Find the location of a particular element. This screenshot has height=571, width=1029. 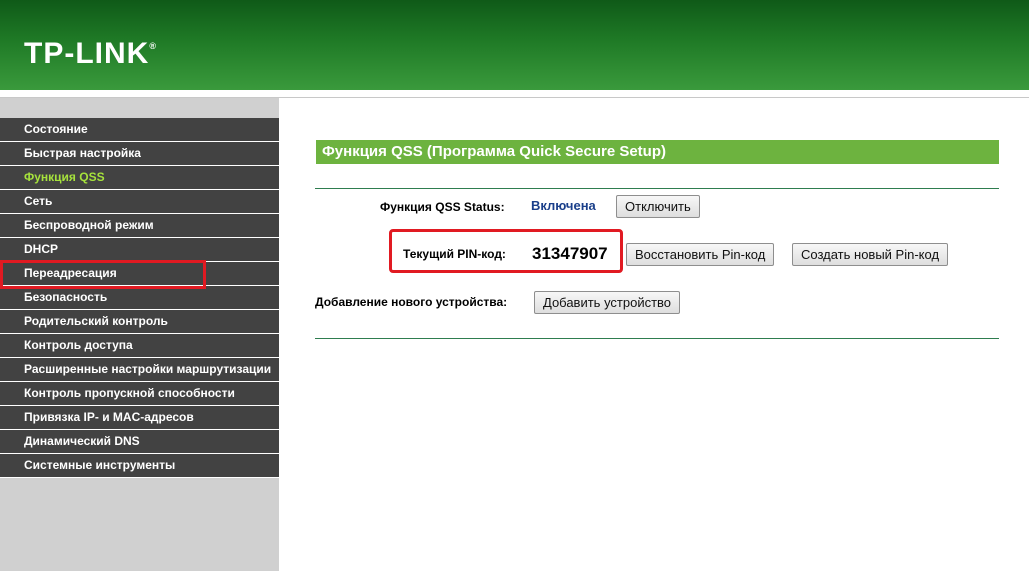

sidebar-item-wireless: Беспроводной режим is located at coordinates (139, 226).